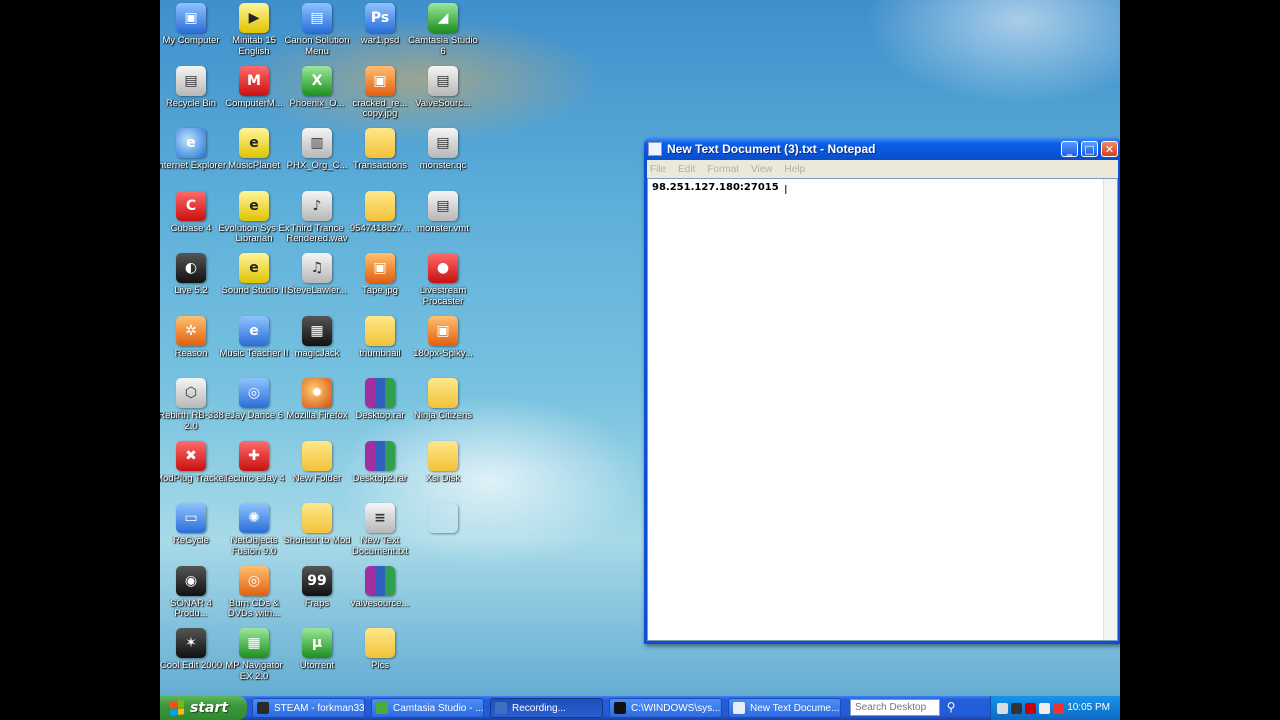  What do you see at coordinates (1109, 149) in the screenshot?
I see `close-button: ✕` at bounding box center [1109, 149].